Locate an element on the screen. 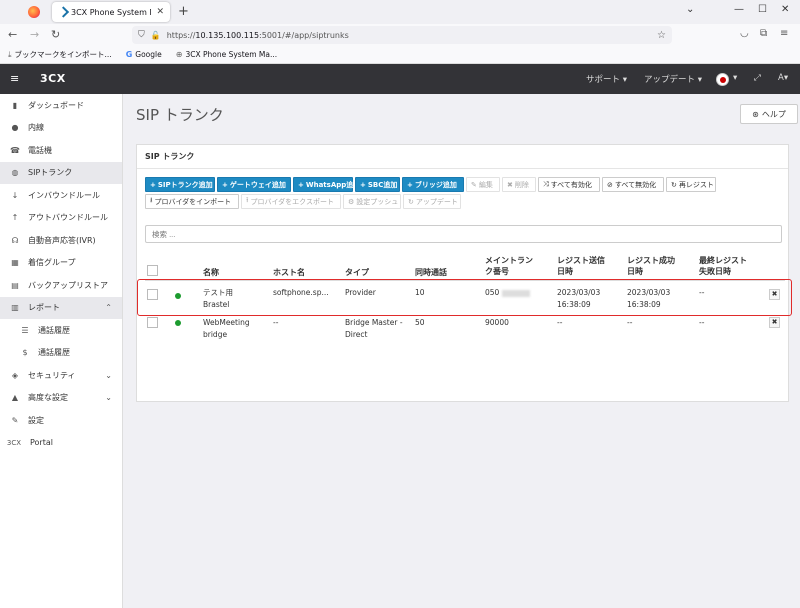  sidebar-item-sip-trunks: ◍ SIPトランク is located at coordinates (61, 172).